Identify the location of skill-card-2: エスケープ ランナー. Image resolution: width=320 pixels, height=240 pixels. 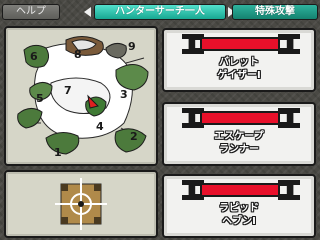
(239, 134).